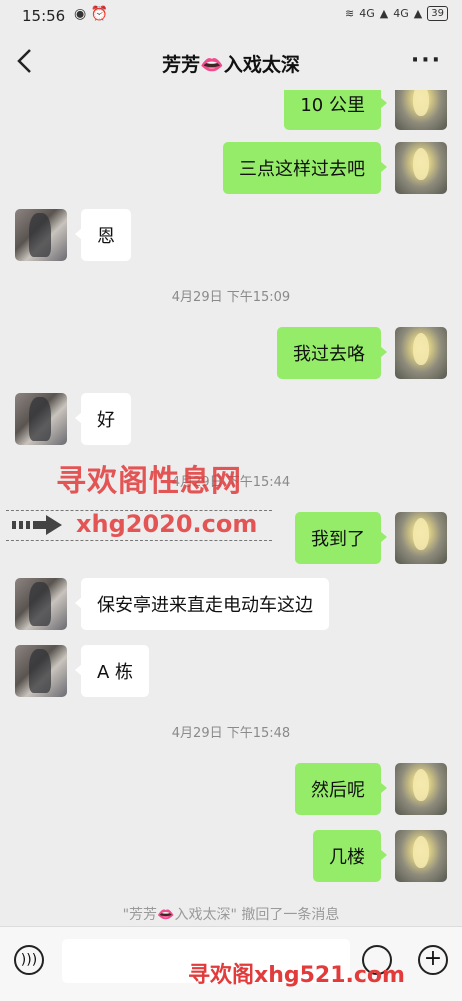 The height and width of the screenshot is (1001, 462). I want to click on watermark-arrow-icon, so click(37, 525).